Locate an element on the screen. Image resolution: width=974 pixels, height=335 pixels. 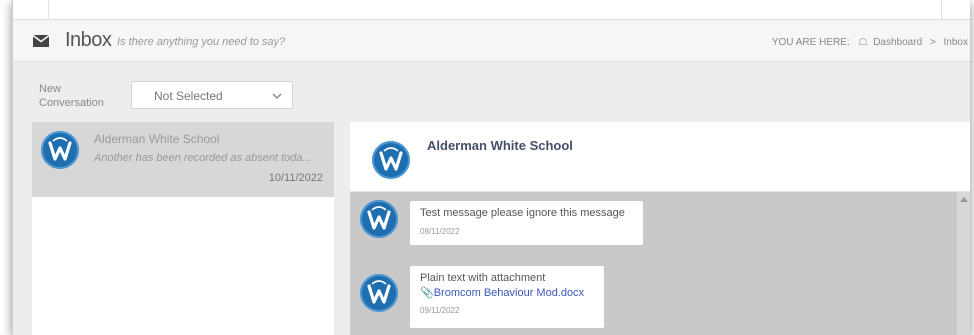
message-date: 09/11/2022 is located at coordinates (440, 310).